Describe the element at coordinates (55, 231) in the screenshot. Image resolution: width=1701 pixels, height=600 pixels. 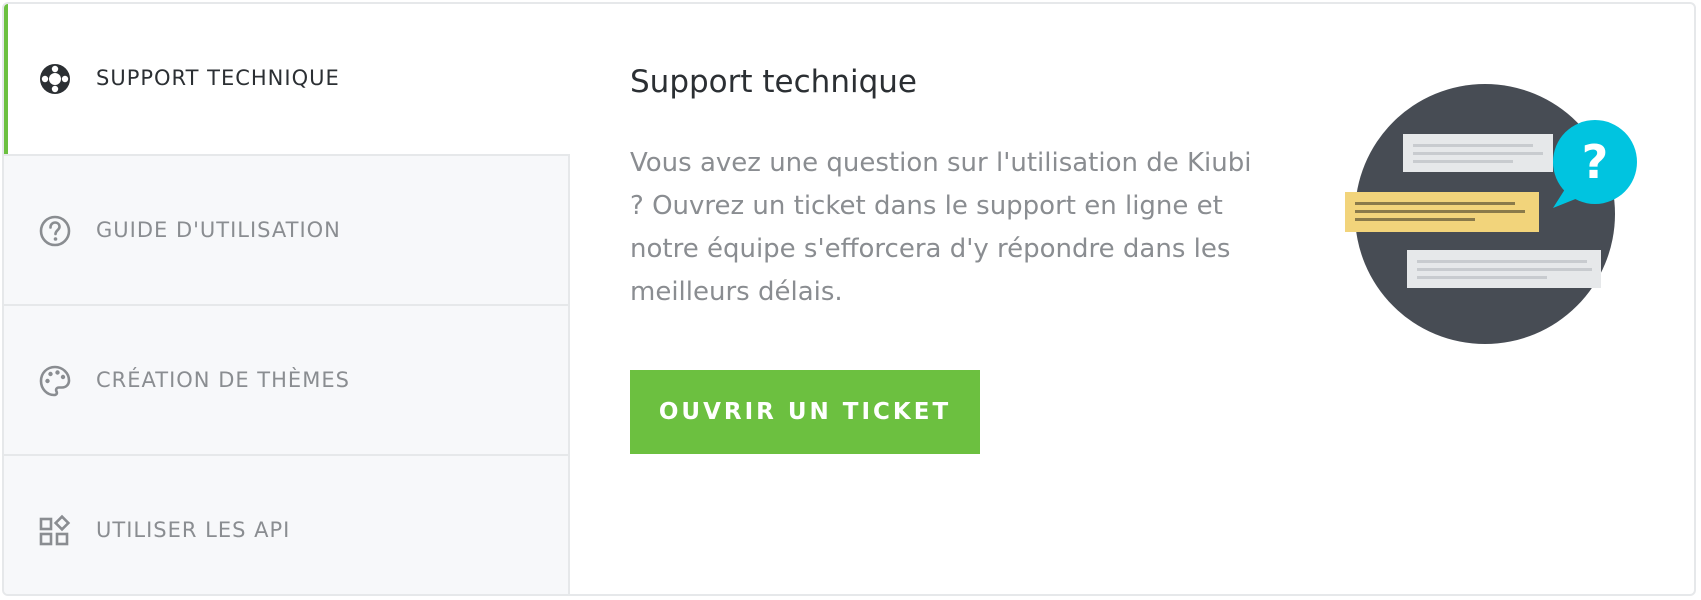
I see `question-circle-icon` at that location.